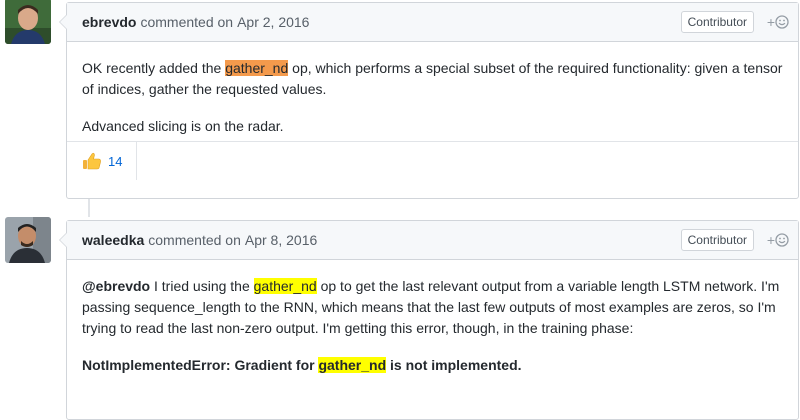 The height and width of the screenshot is (420, 800). Describe the element at coordinates (89, 208) in the screenshot. I see `timeline-connector` at that location.